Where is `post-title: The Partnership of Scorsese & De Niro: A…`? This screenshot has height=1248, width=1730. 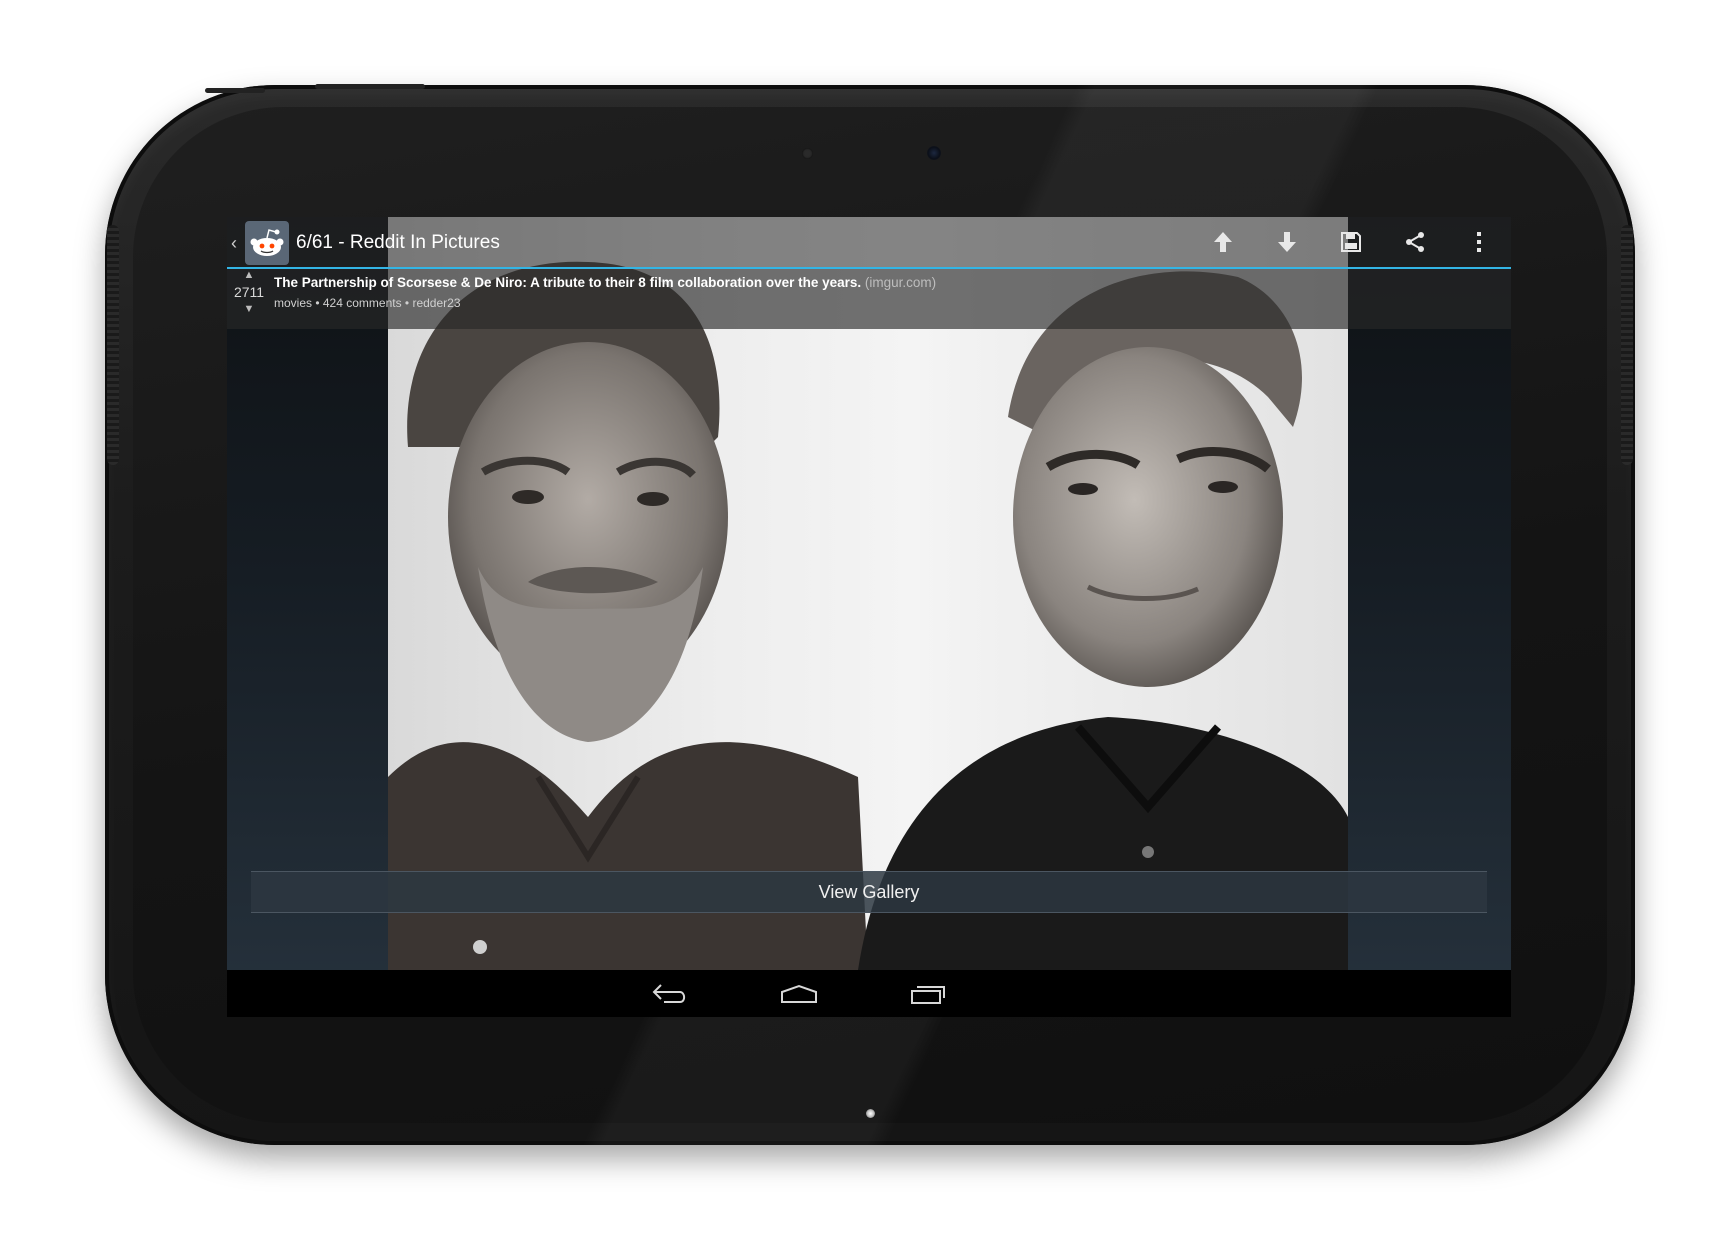 post-title: The Partnership of Scorsese & De Niro: A… is located at coordinates (605, 282).